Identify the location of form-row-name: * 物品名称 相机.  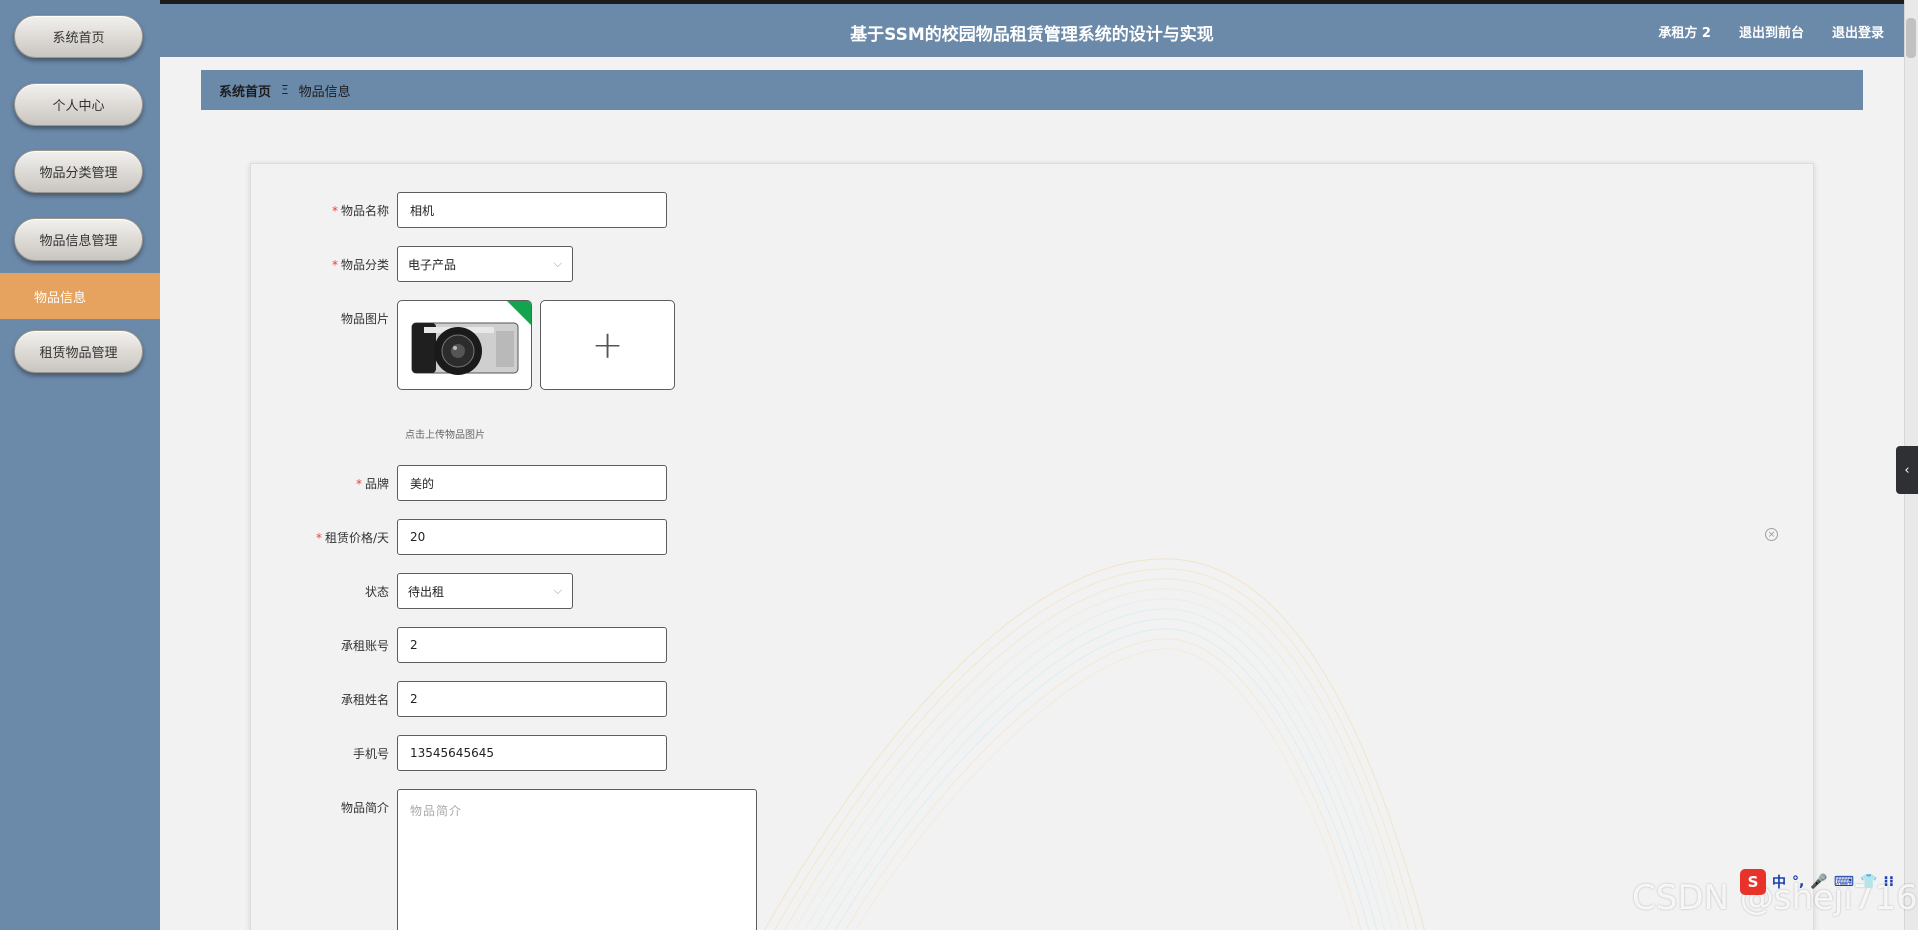
(459, 210).